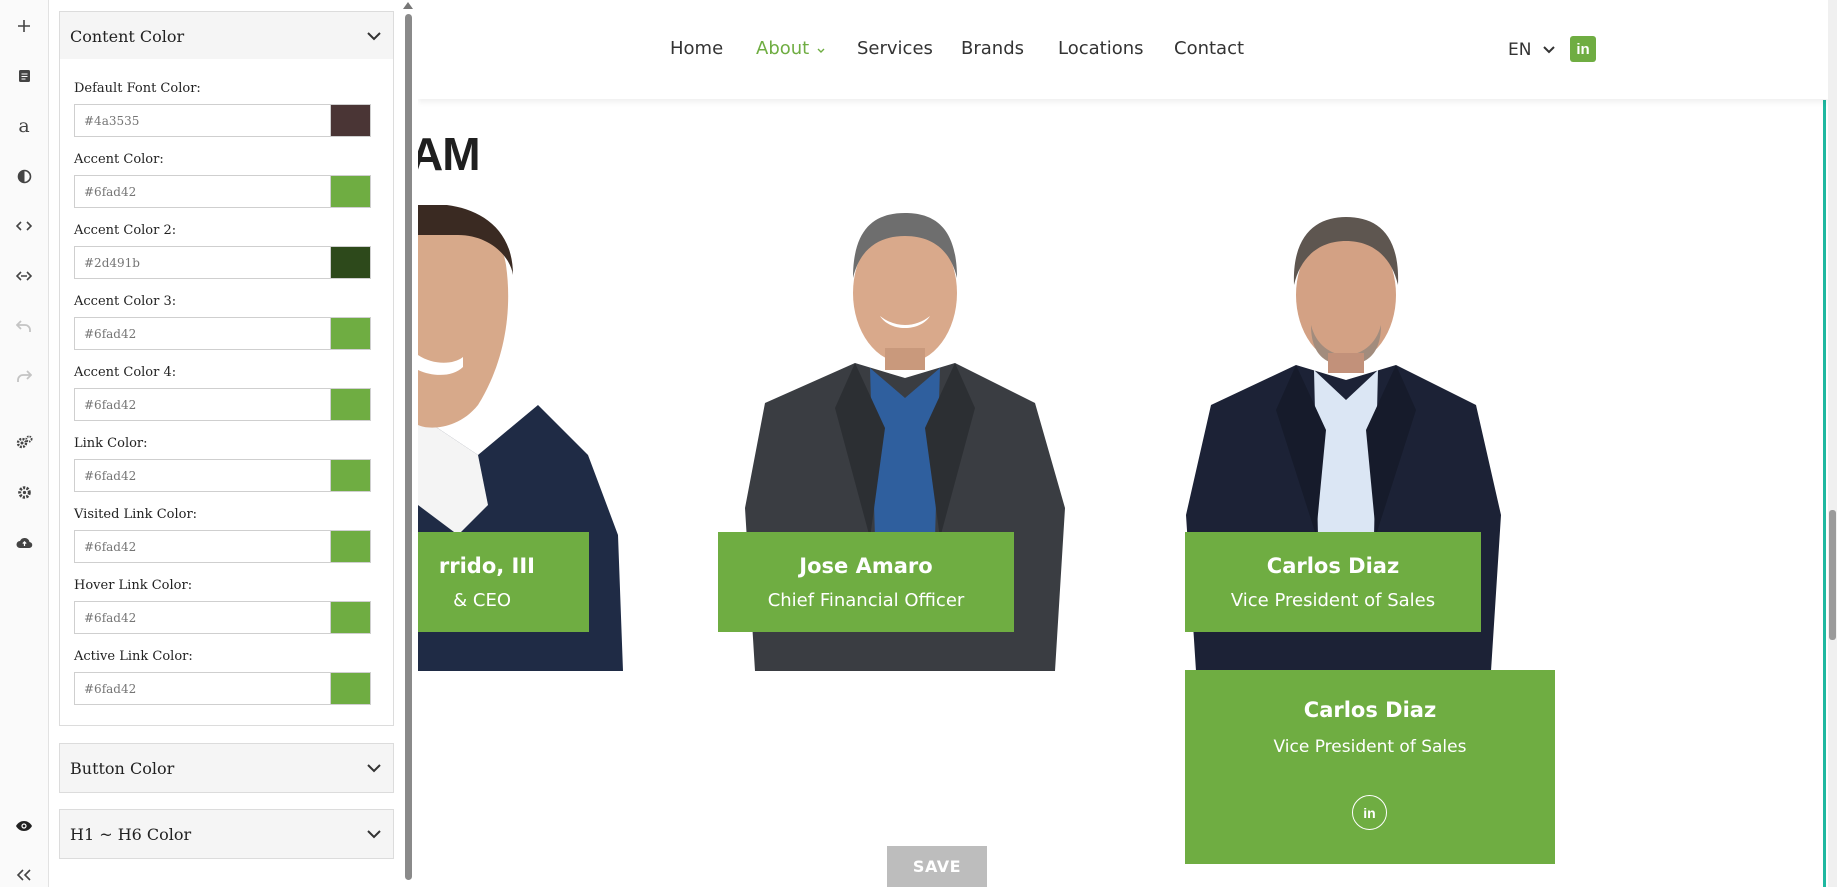 The image size is (1837, 890). Describe the element at coordinates (482, 600) in the screenshot. I see `member-title: & CEO` at that location.